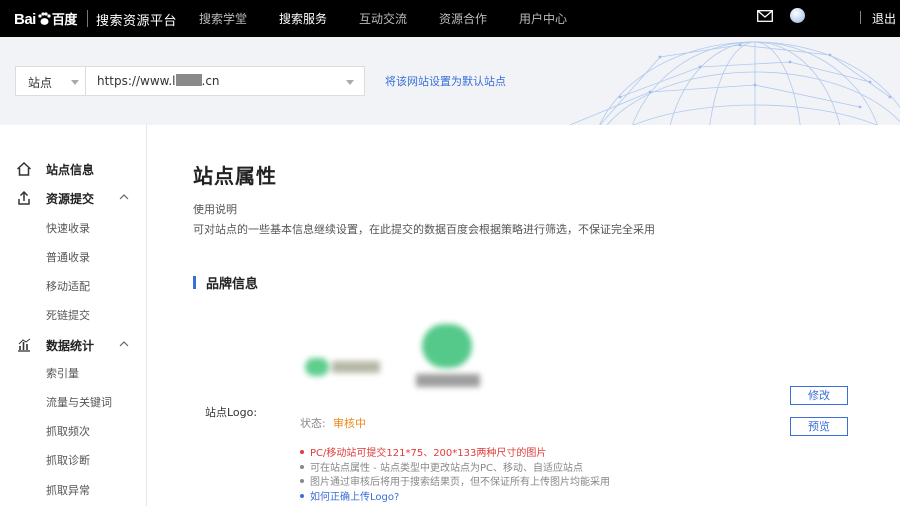 The image size is (900, 506). Describe the element at coordinates (860, 17) in the screenshot. I see `logout-divider` at that location.